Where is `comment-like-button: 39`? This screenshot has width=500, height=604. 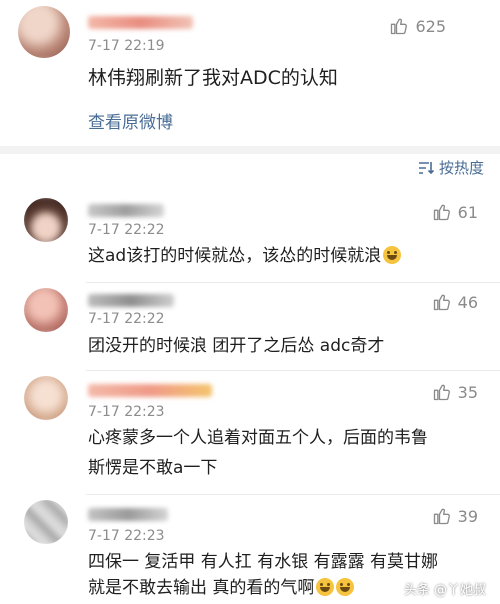 comment-like-button: 39 is located at coordinates (455, 516).